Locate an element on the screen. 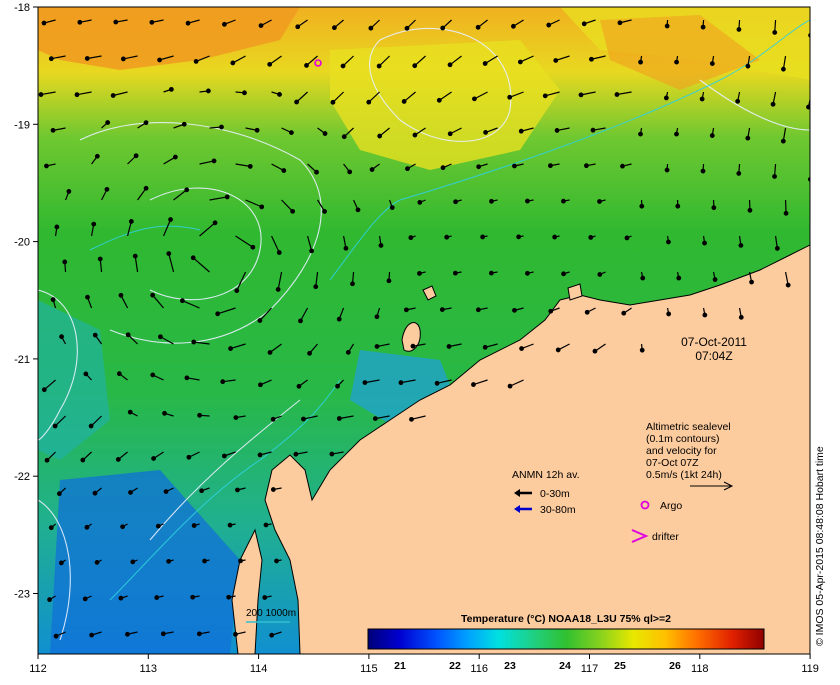 This screenshot has width=840, height=685. x-axis: 112113114115116117118119 is located at coordinates (424, 664).